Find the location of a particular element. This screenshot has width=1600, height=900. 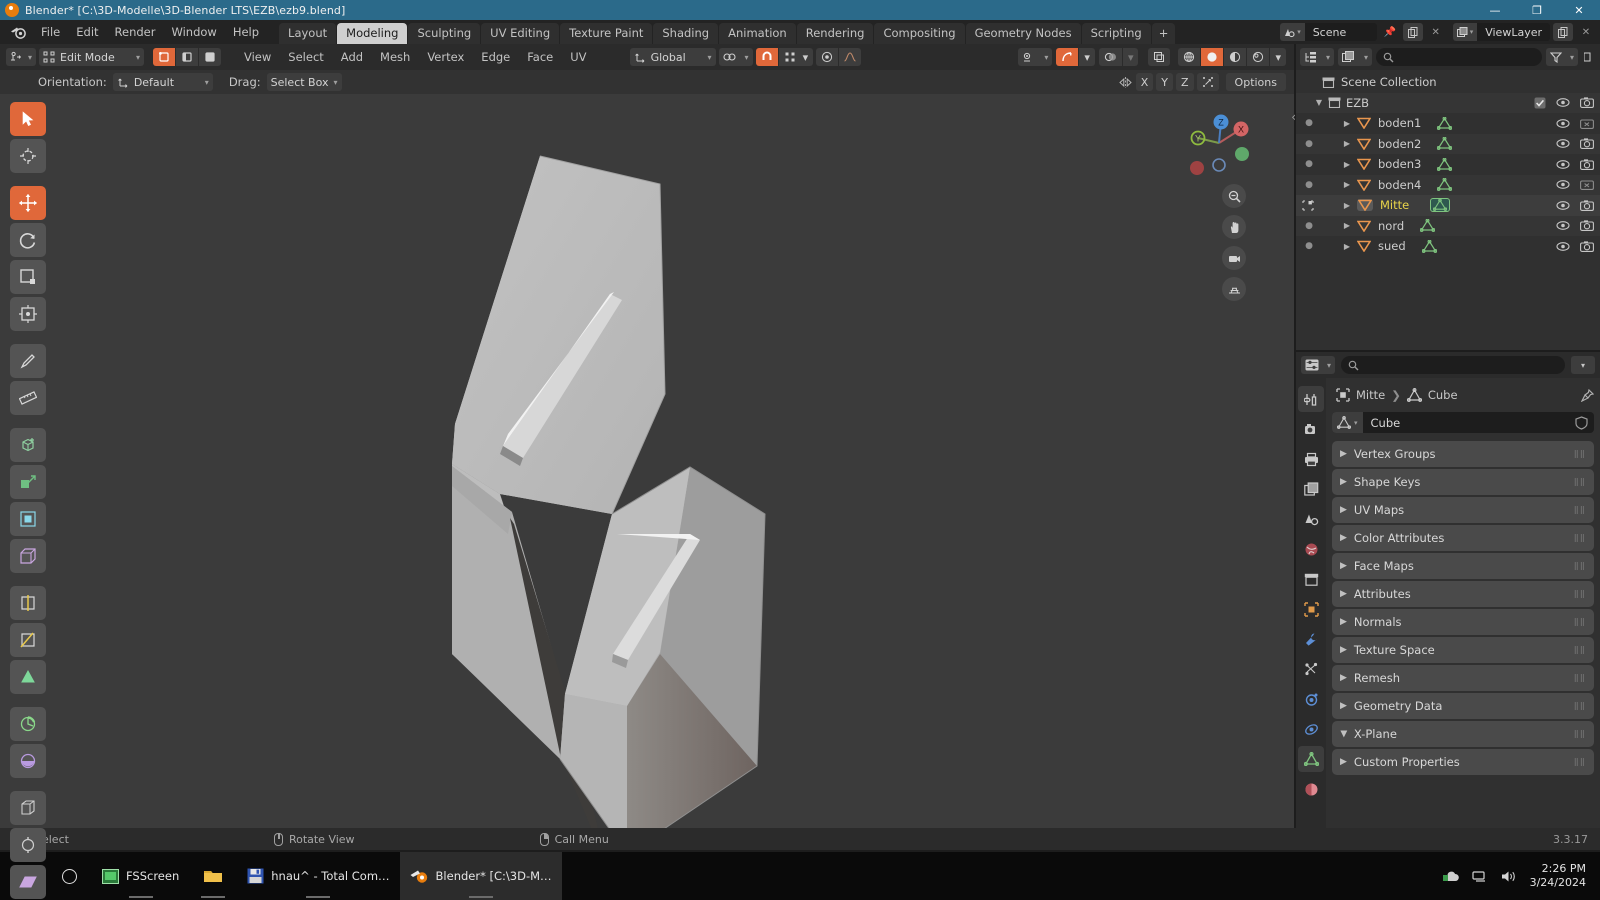

tab-modifier is located at coordinates (1311, 639).